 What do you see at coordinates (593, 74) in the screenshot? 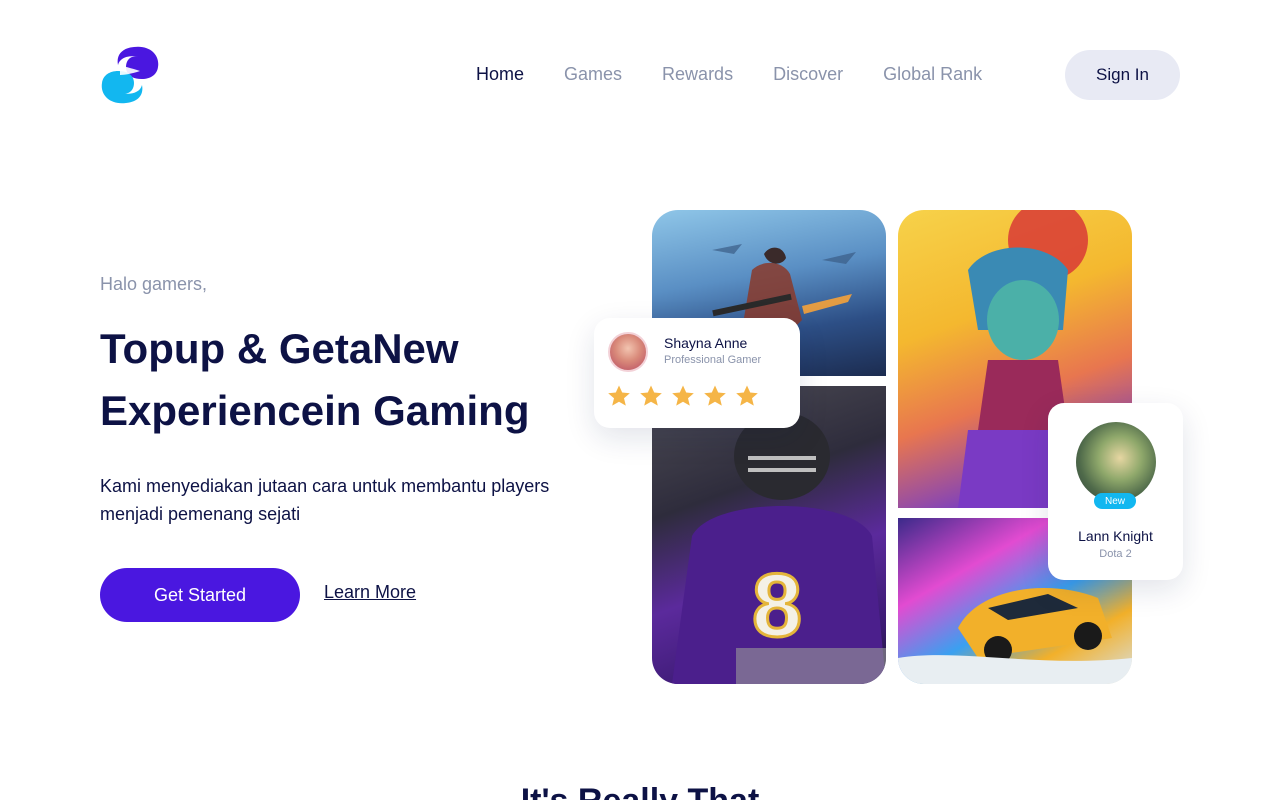
I see `nav-games: Games` at bounding box center [593, 74].